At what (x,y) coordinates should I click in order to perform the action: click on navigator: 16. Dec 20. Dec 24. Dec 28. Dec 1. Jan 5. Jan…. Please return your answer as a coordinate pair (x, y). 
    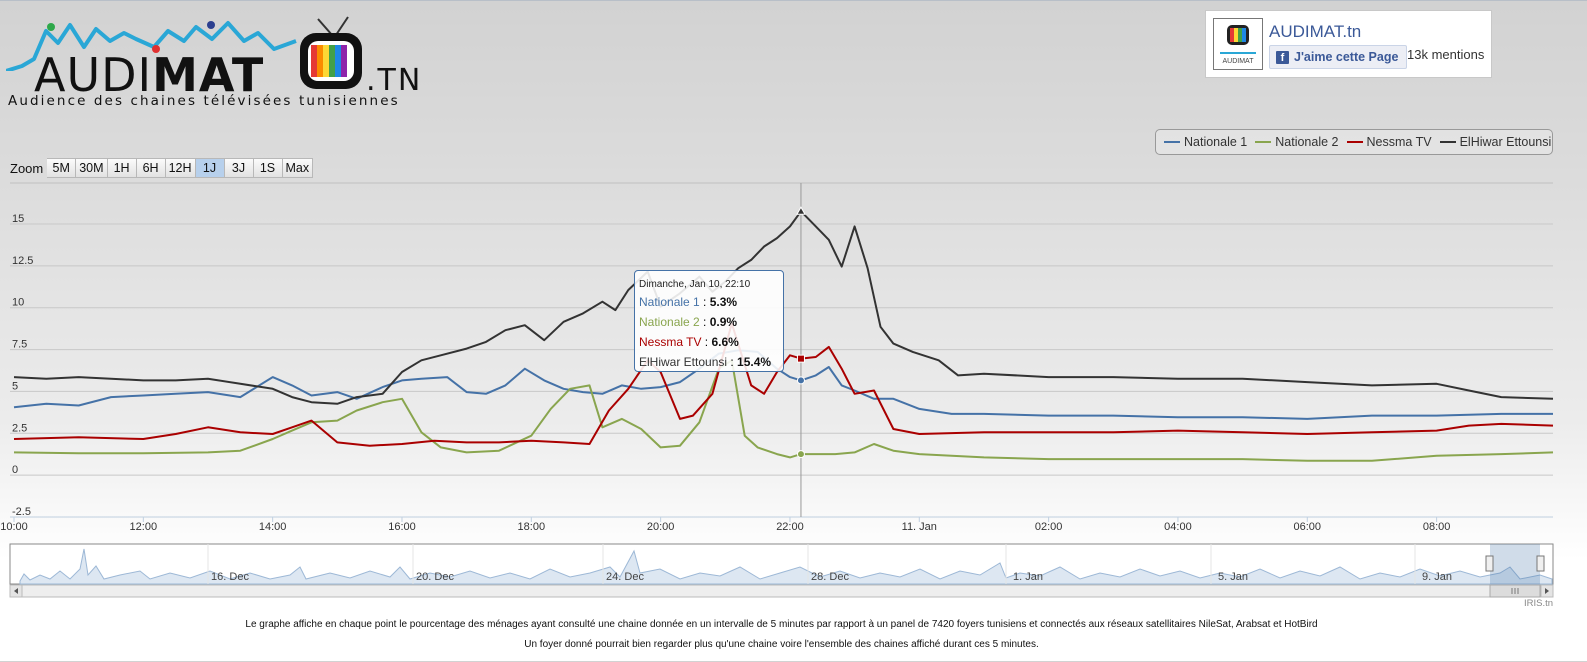
    Looking at the image, I should click on (781, 564).